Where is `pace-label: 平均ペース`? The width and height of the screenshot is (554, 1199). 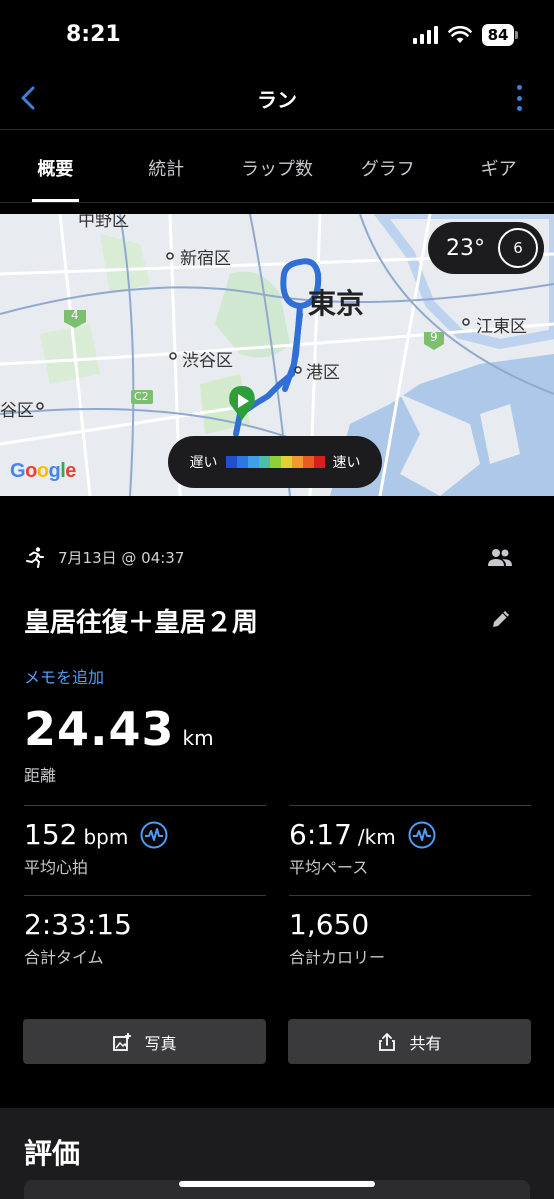
pace-label: 平均ペース is located at coordinates (329, 867).